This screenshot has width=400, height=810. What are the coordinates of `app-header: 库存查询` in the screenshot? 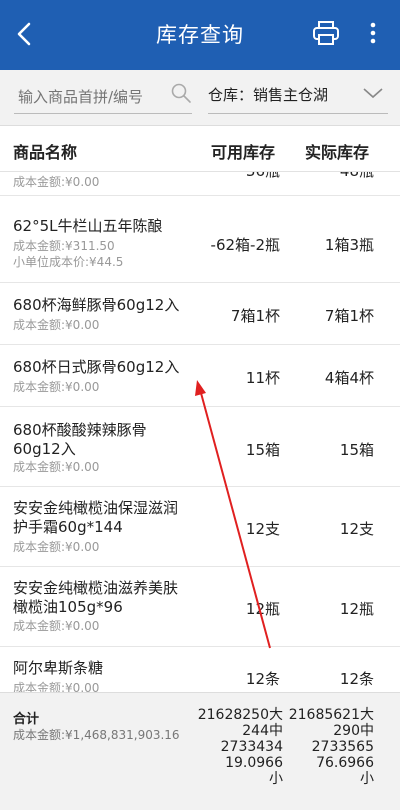 It's located at (200, 35).